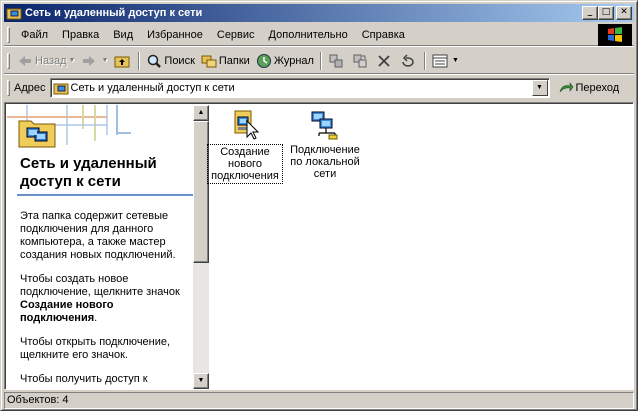 The image size is (638, 411). I want to click on copy-to-button, so click(361, 61).